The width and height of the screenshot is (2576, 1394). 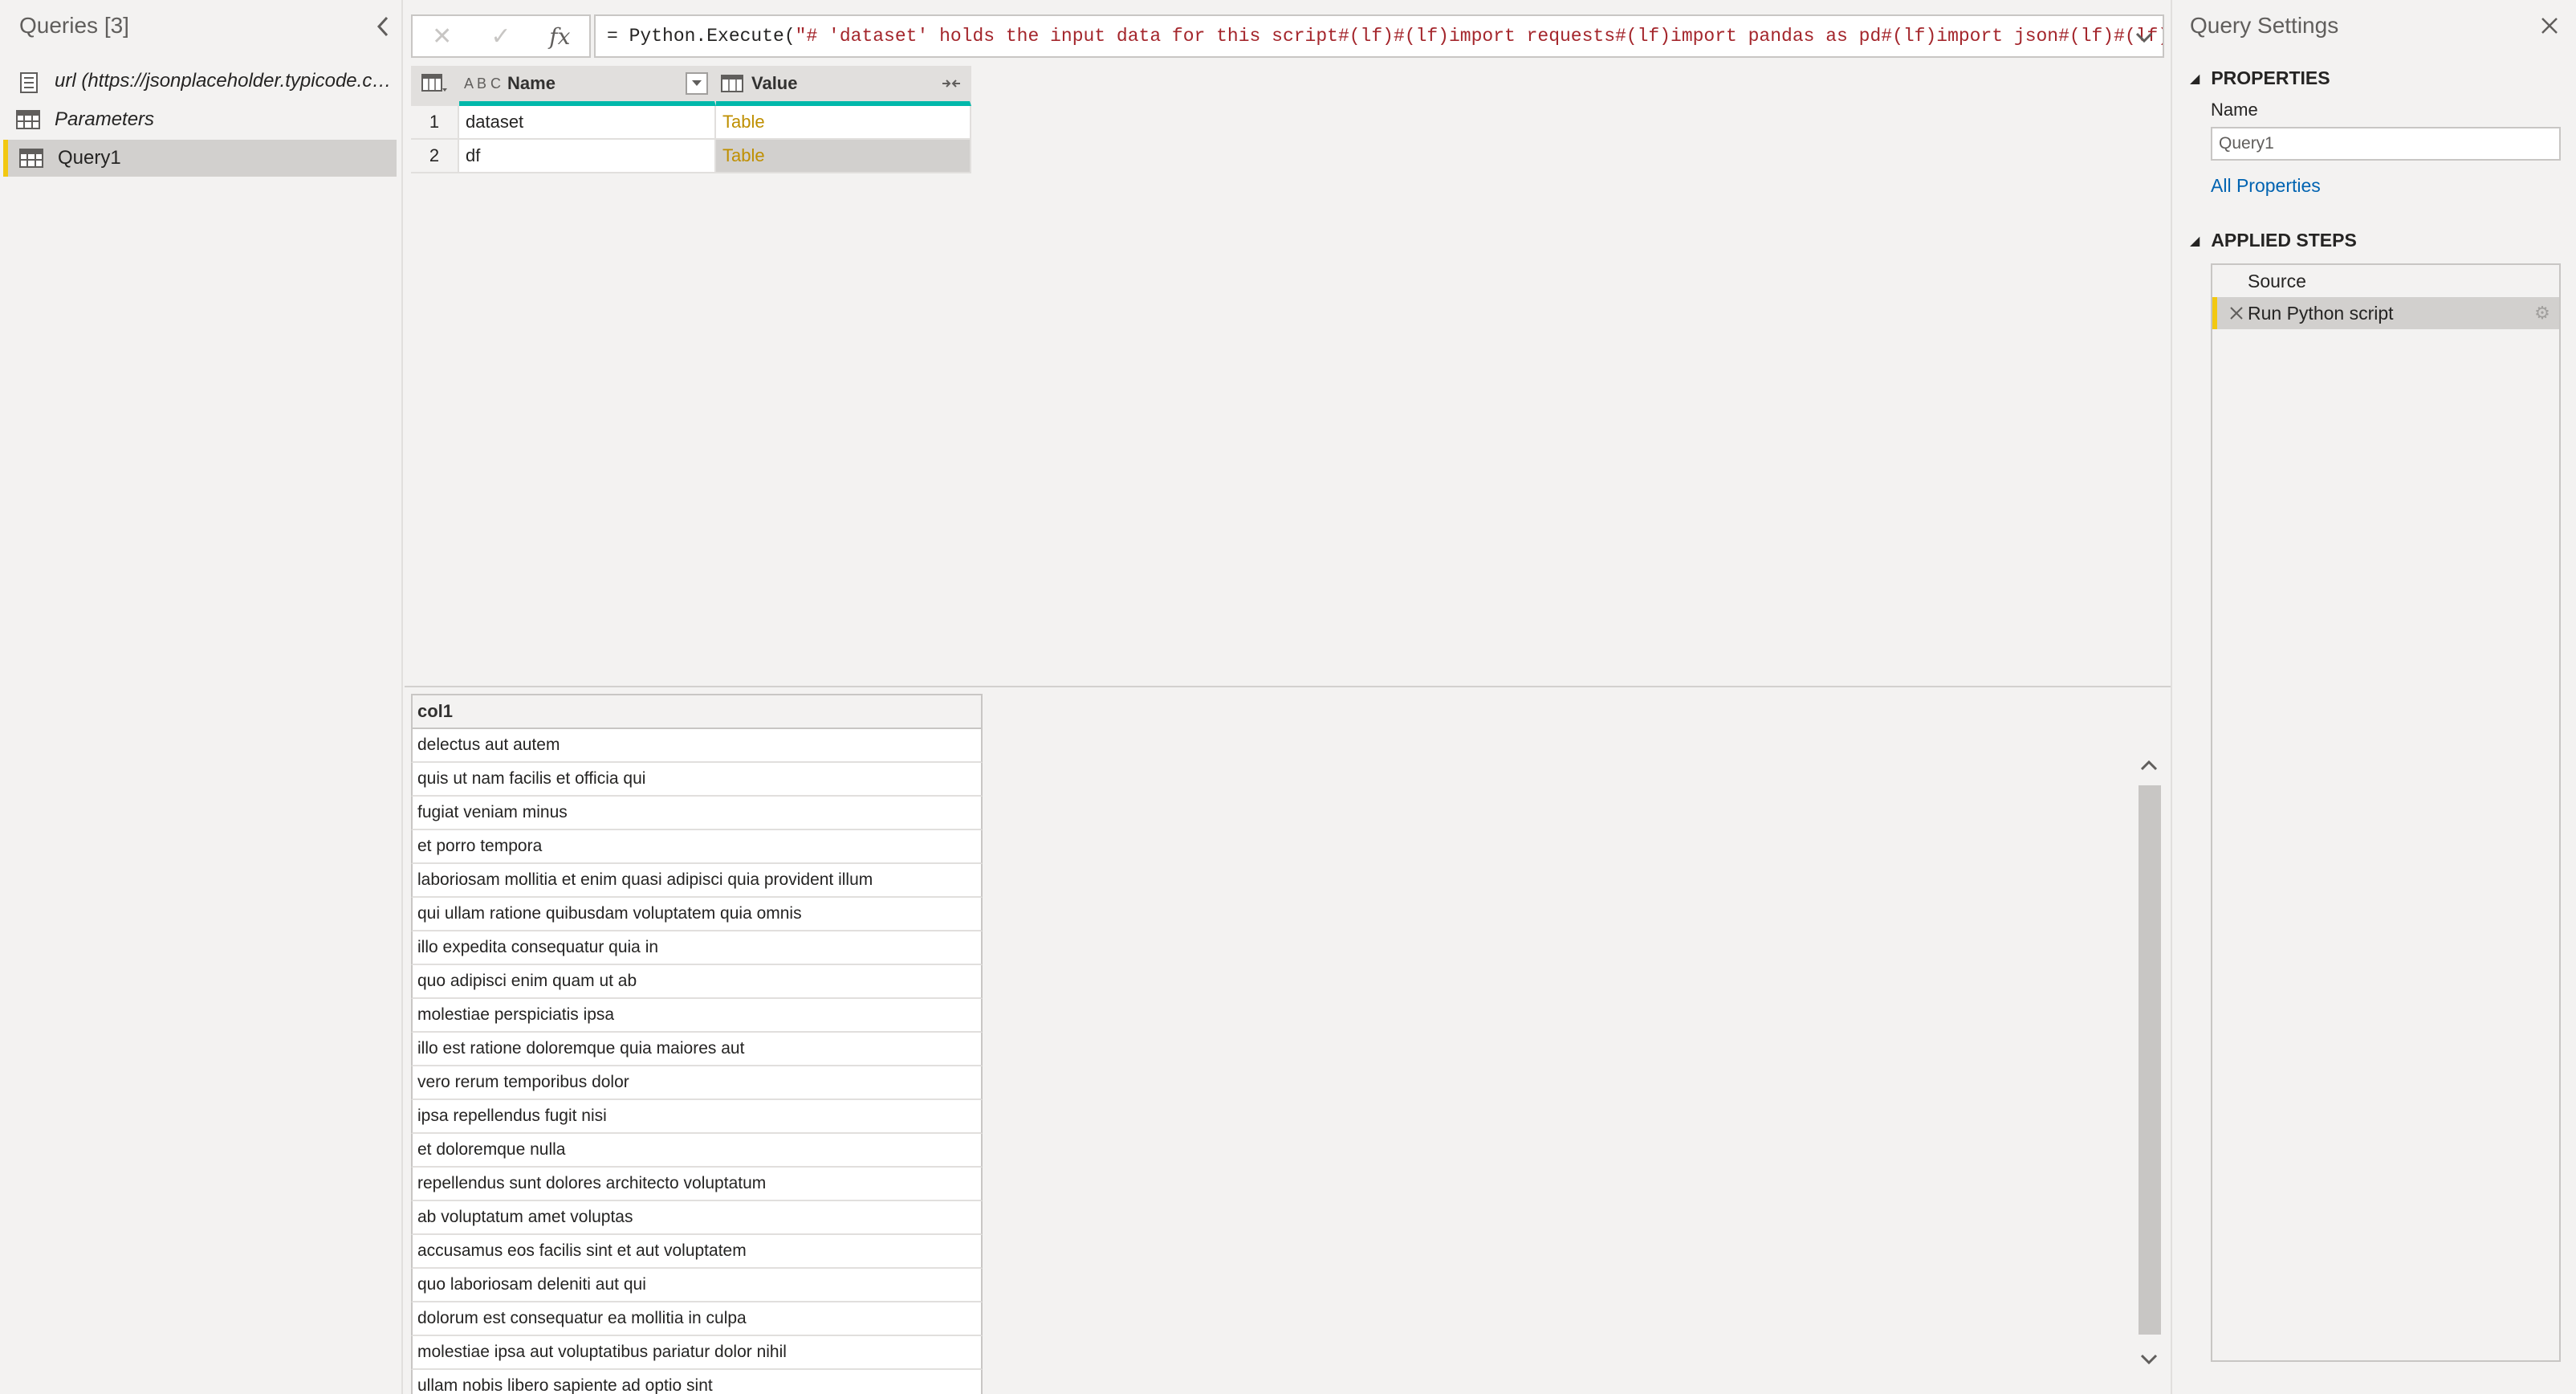 I want to click on column-header-label: Value, so click(x=774, y=83).